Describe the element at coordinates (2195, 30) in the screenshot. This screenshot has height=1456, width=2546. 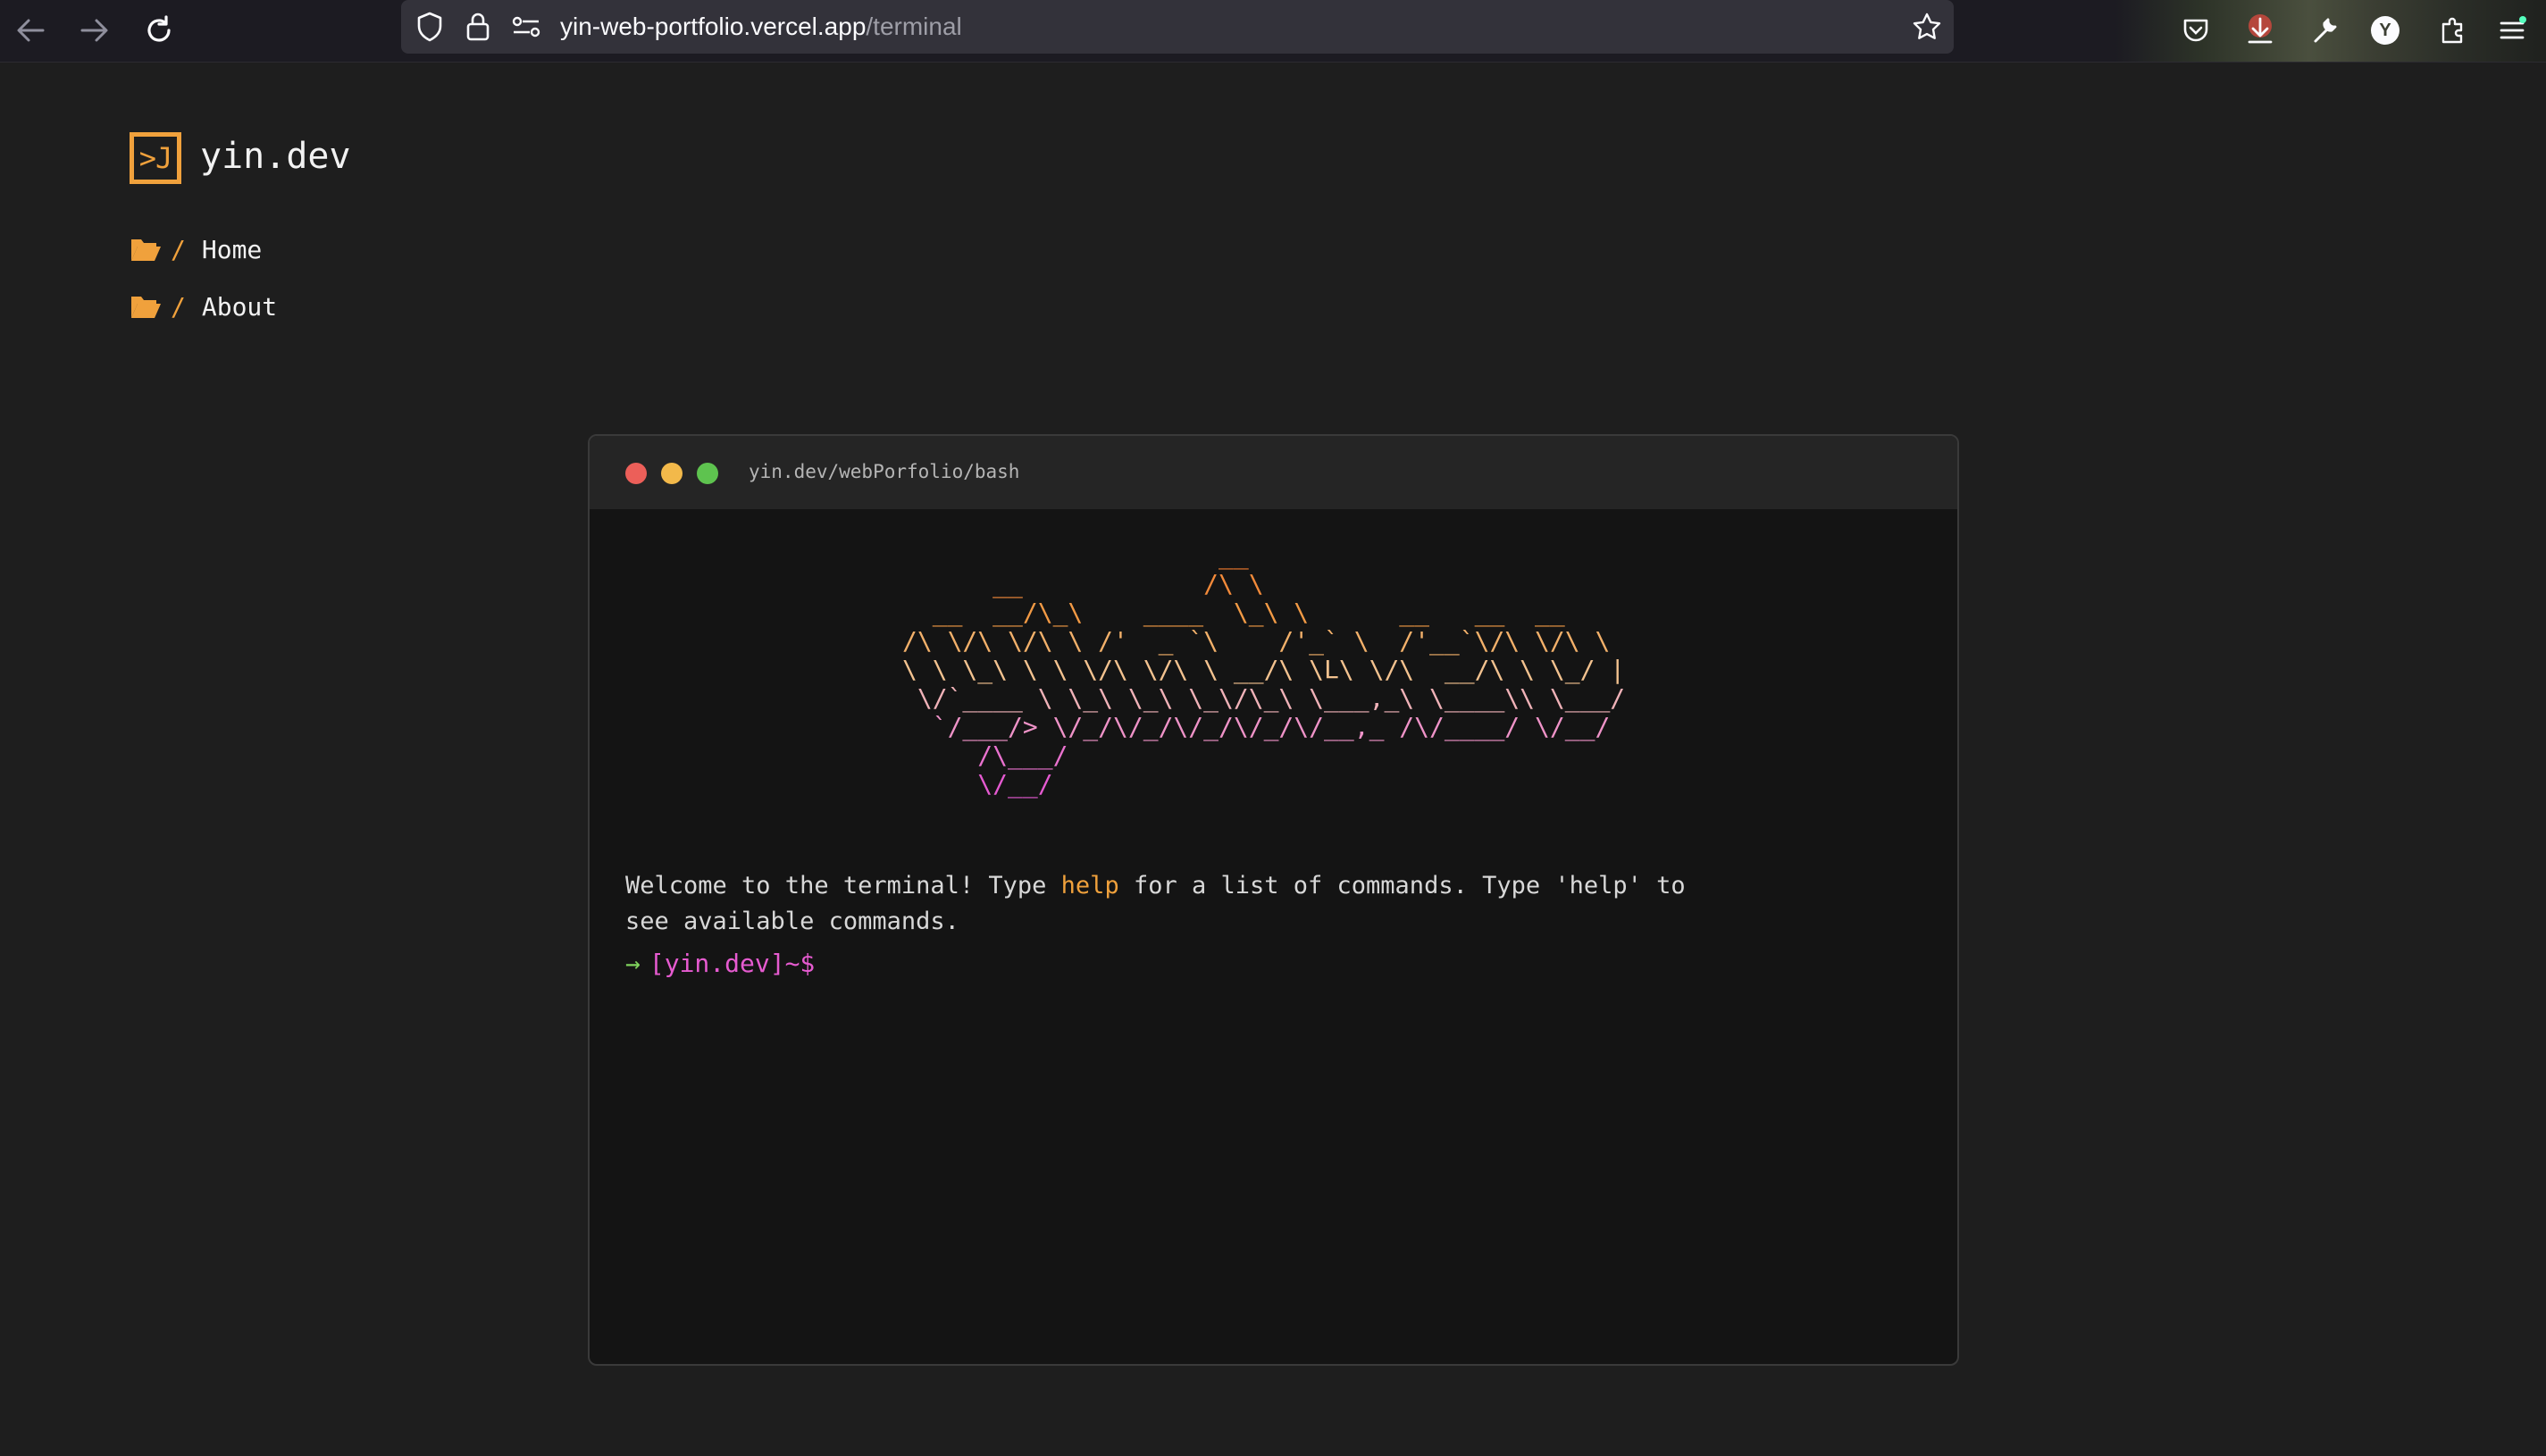
I see `pocket-icon` at that location.